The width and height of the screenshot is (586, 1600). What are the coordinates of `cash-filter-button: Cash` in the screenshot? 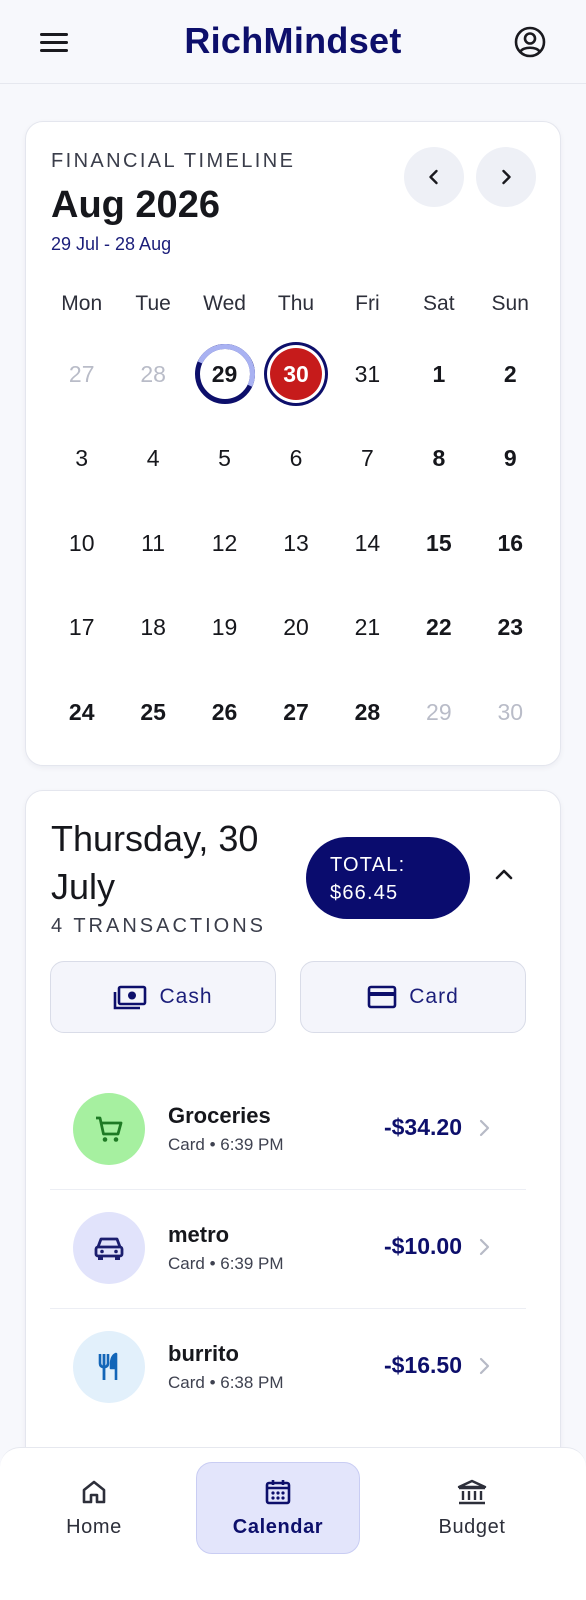 It's located at (163, 997).